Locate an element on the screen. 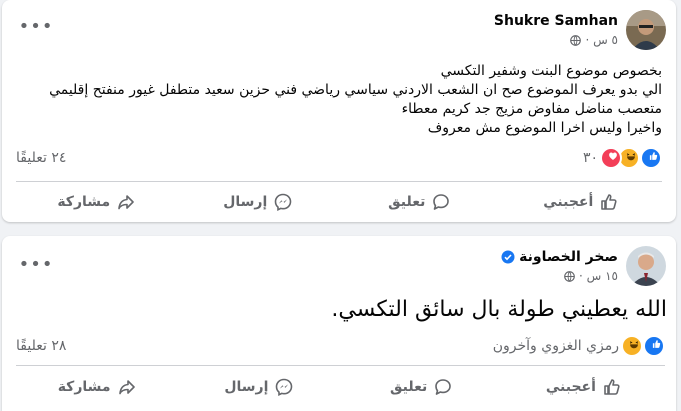  author-name: Shukre Samhan is located at coordinates (556, 21).